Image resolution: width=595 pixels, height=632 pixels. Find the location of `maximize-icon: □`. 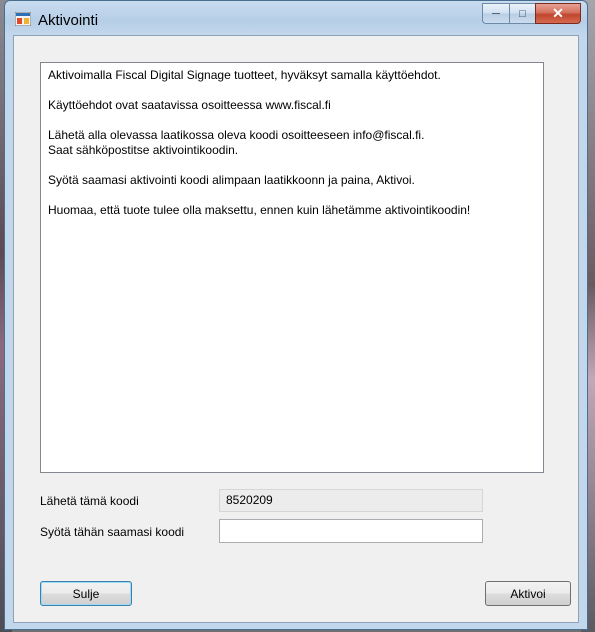

maximize-icon: □ is located at coordinates (522, 13).